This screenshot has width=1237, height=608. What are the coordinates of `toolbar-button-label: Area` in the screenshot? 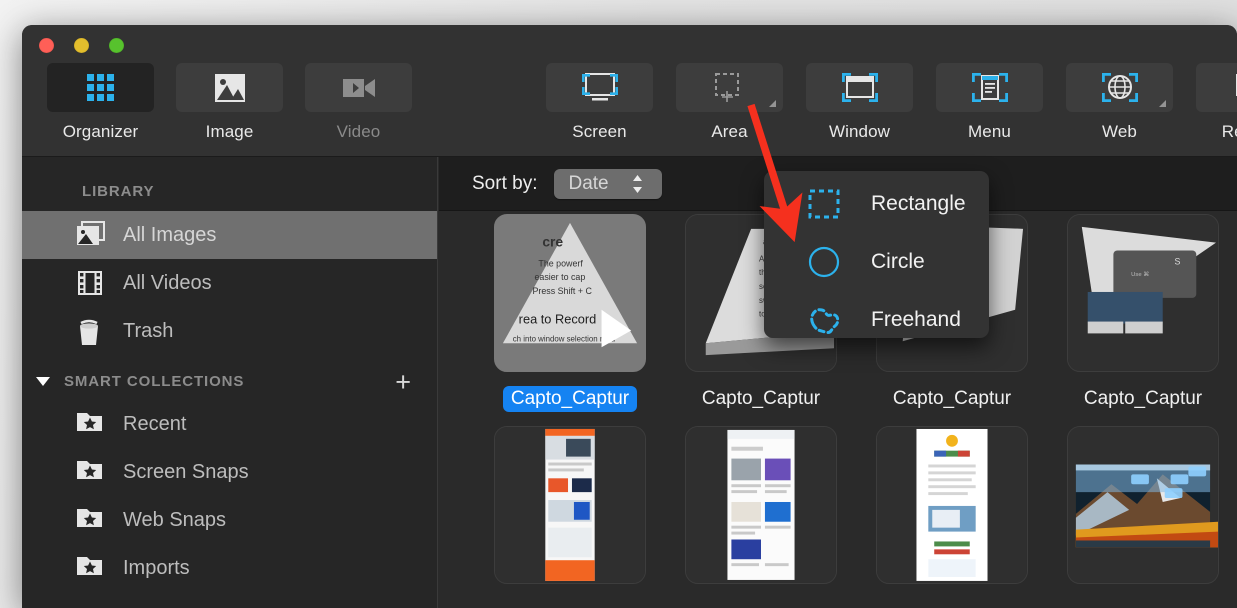 It's located at (729, 131).